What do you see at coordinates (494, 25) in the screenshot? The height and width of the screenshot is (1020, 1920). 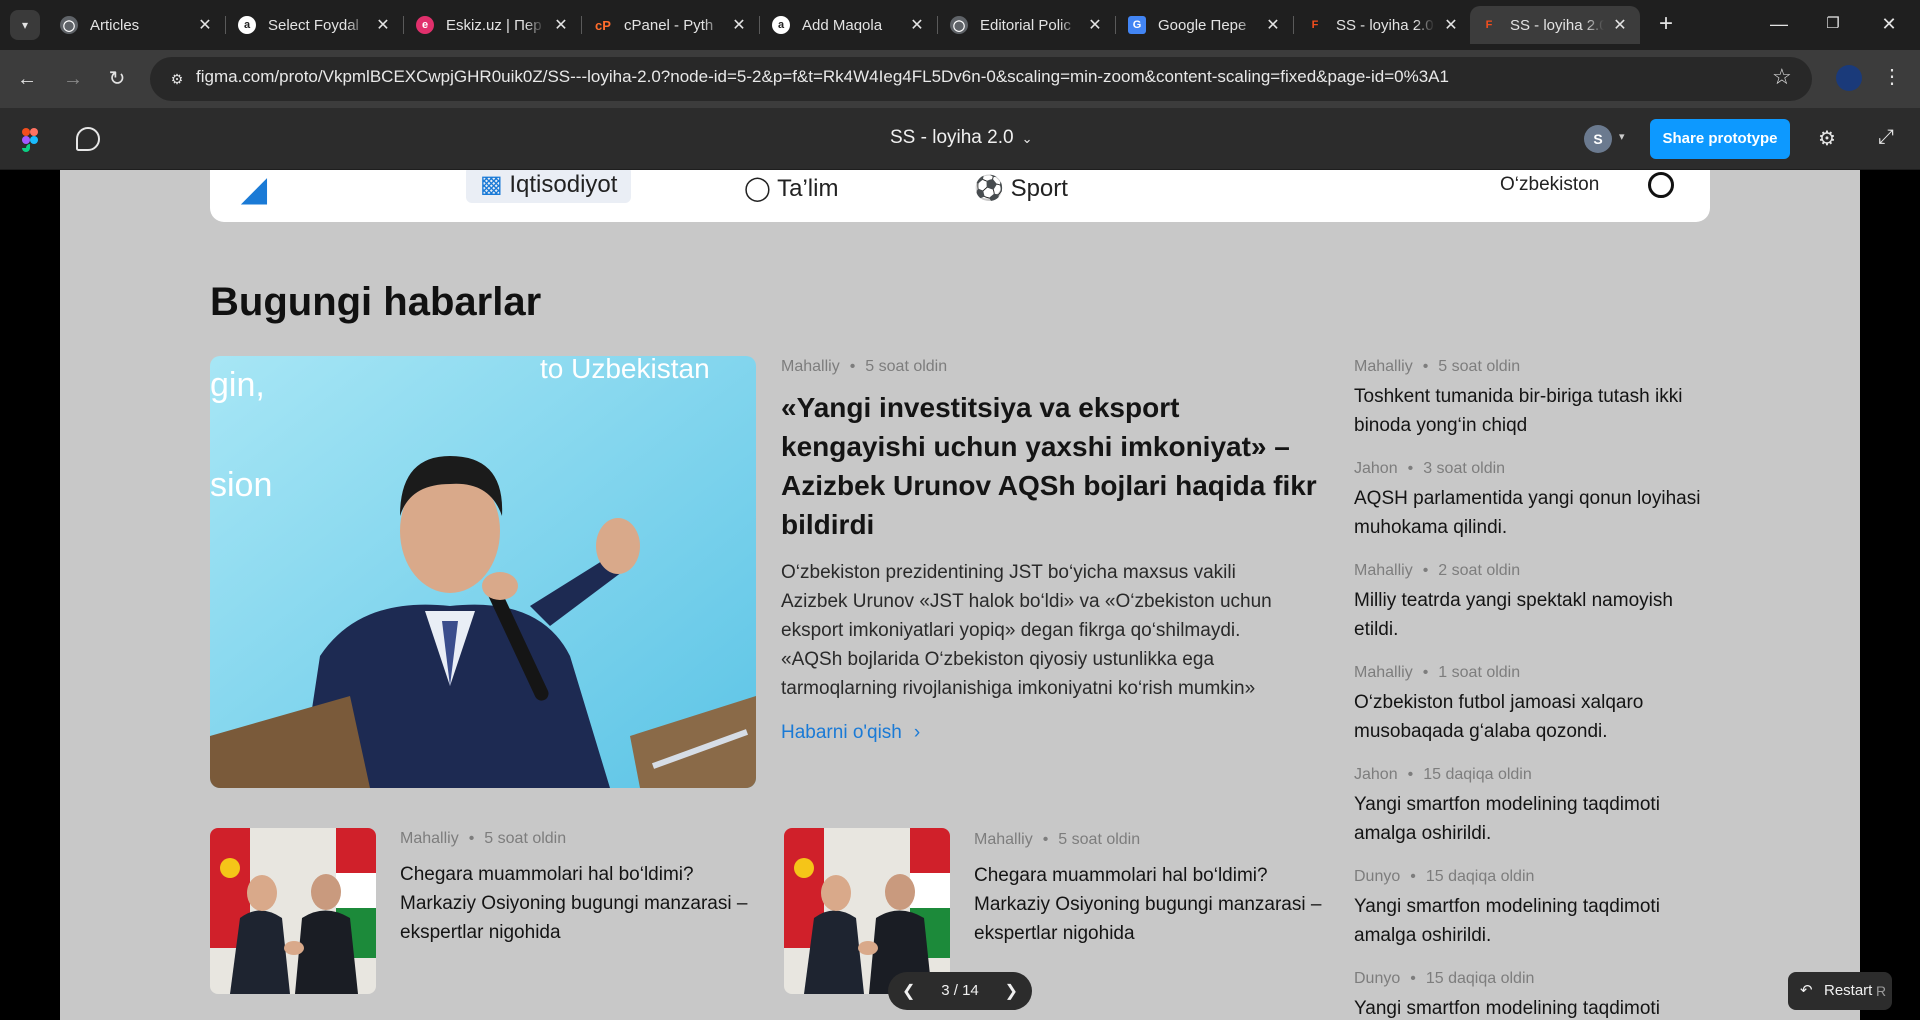 I see `browser-tab: e Eskiz.uz | Пер ✕` at bounding box center [494, 25].